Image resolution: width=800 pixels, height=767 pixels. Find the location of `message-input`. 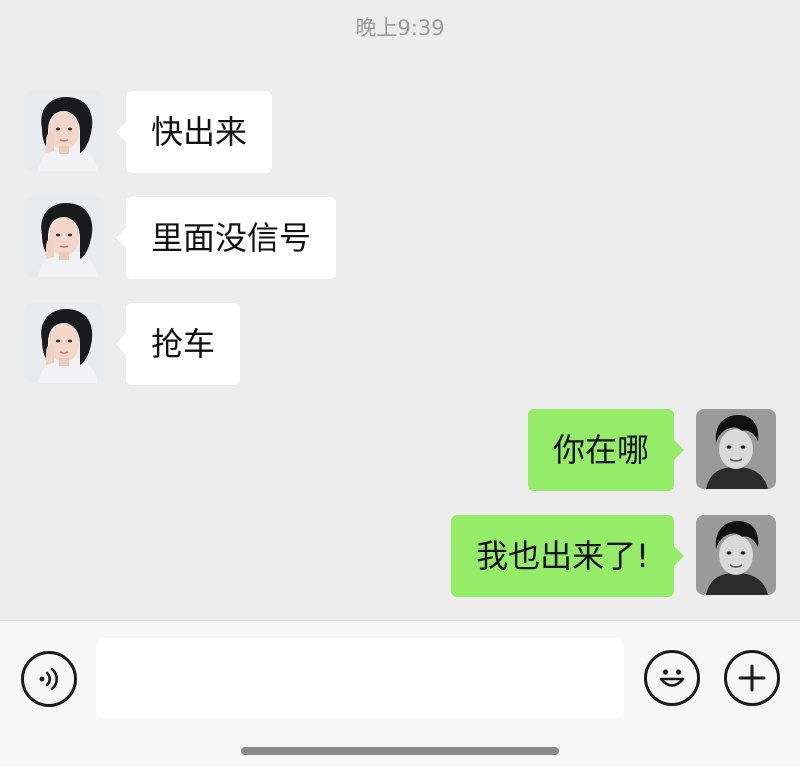

message-input is located at coordinates (360, 678).